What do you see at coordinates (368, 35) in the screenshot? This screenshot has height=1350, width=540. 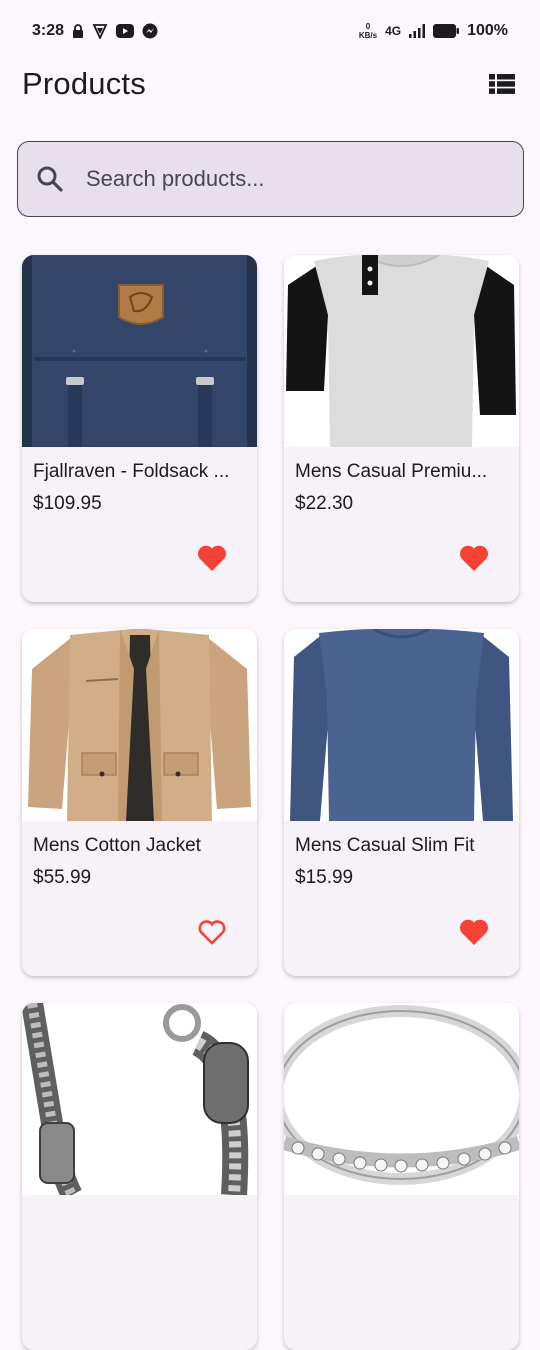 I see `network-speed-unit: KB/s` at bounding box center [368, 35].